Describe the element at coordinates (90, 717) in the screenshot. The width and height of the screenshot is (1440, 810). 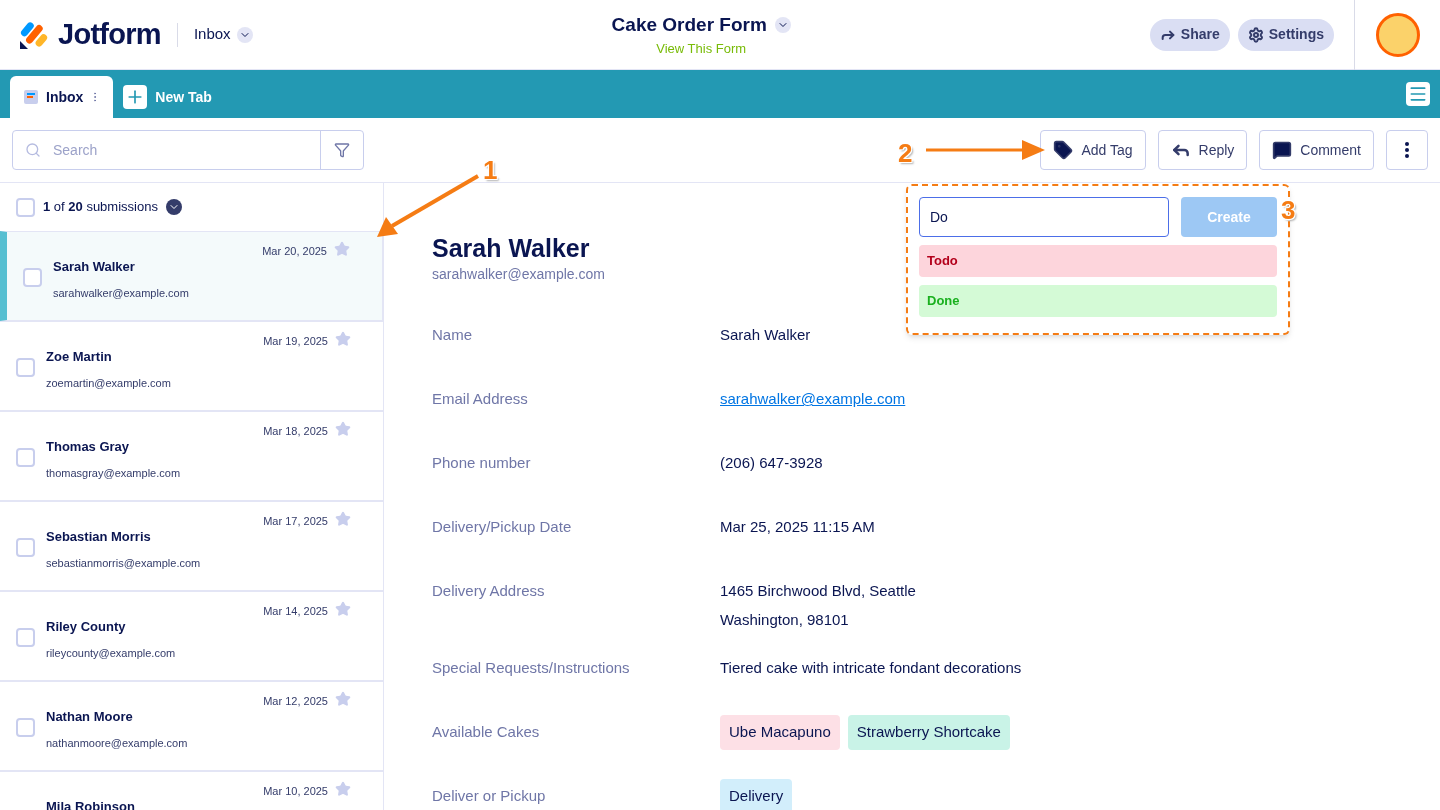
I see `submitter-name: Nathan Moore` at that location.